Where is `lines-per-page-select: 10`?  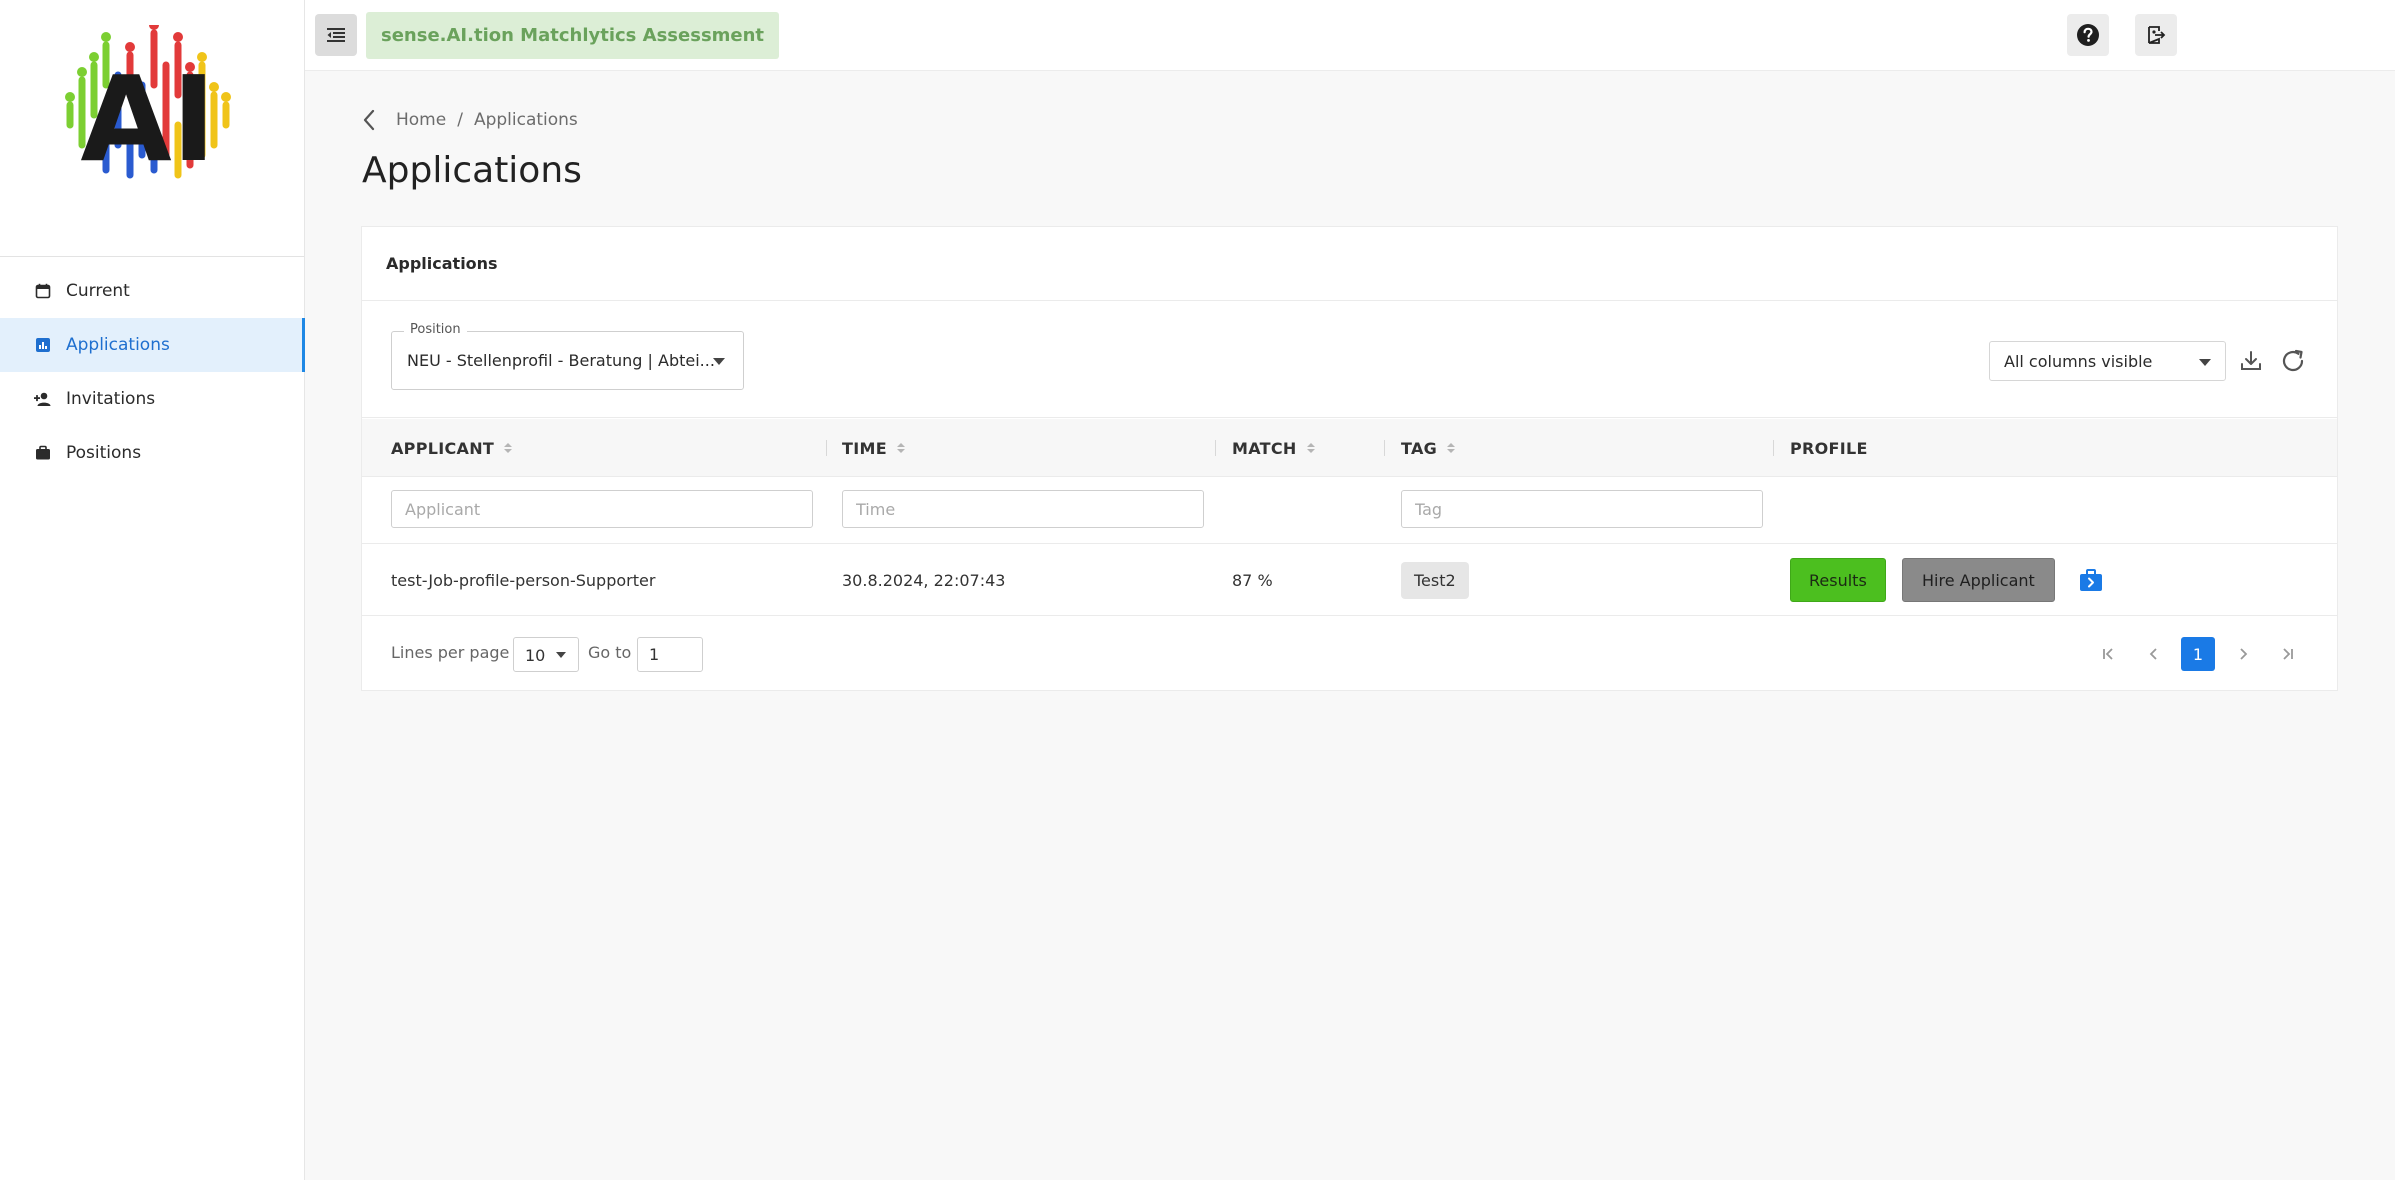 lines-per-page-select: 10 is located at coordinates (546, 654).